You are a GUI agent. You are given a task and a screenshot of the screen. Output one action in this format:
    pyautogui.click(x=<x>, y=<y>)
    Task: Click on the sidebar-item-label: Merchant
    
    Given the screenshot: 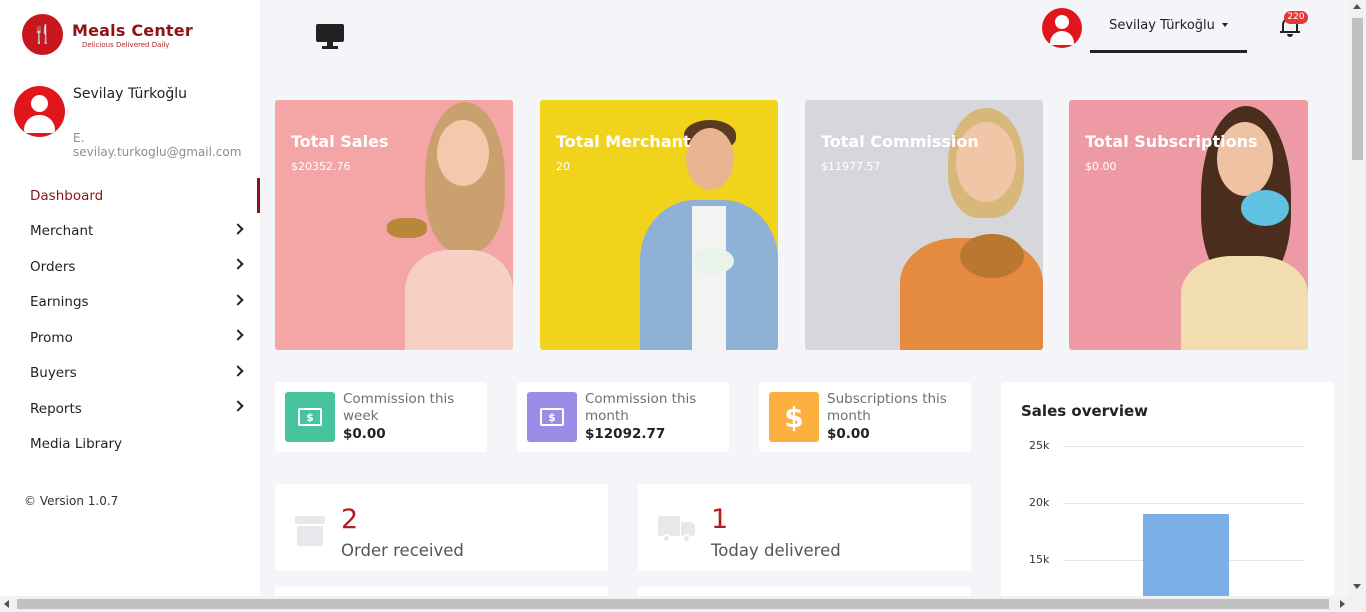 What is the action you would take?
    pyautogui.click(x=62, y=231)
    